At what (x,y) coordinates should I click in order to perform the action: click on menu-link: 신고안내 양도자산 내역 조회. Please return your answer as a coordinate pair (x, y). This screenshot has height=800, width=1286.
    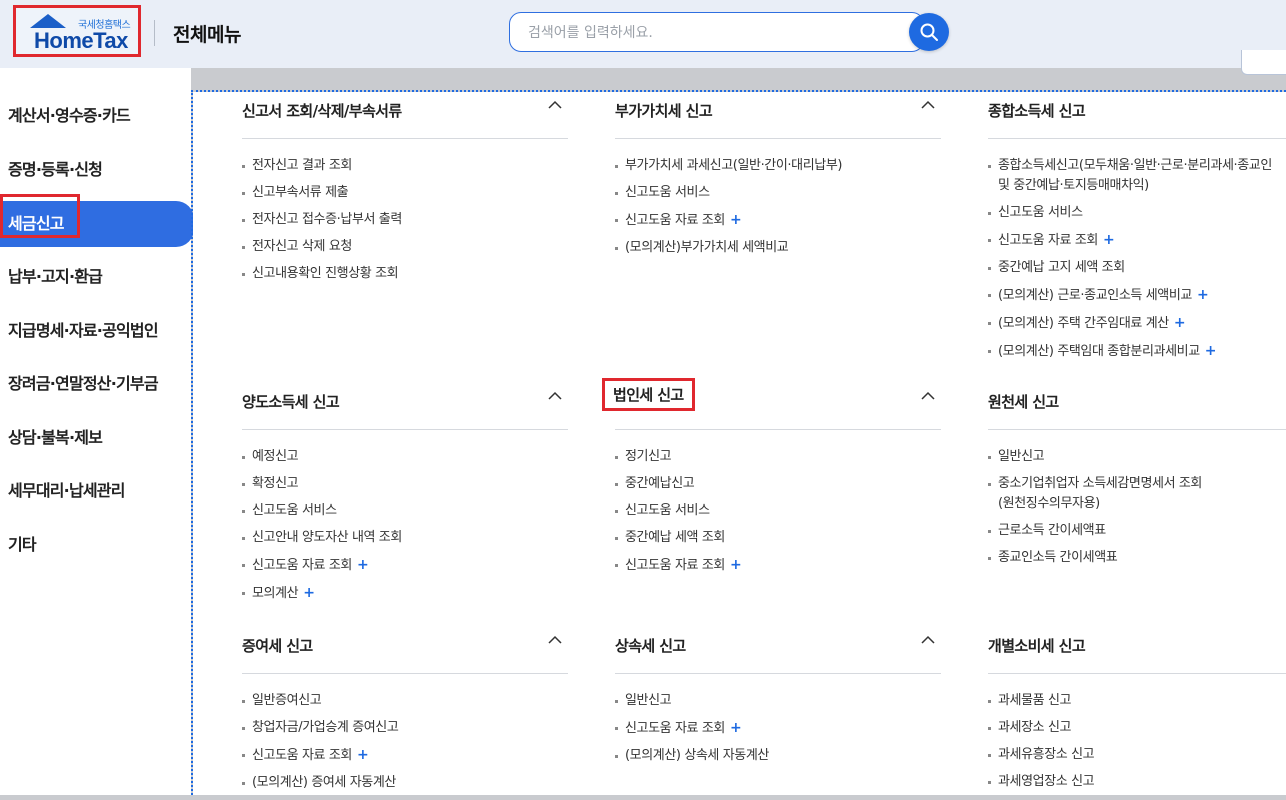
    Looking at the image, I should click on (405, 538).